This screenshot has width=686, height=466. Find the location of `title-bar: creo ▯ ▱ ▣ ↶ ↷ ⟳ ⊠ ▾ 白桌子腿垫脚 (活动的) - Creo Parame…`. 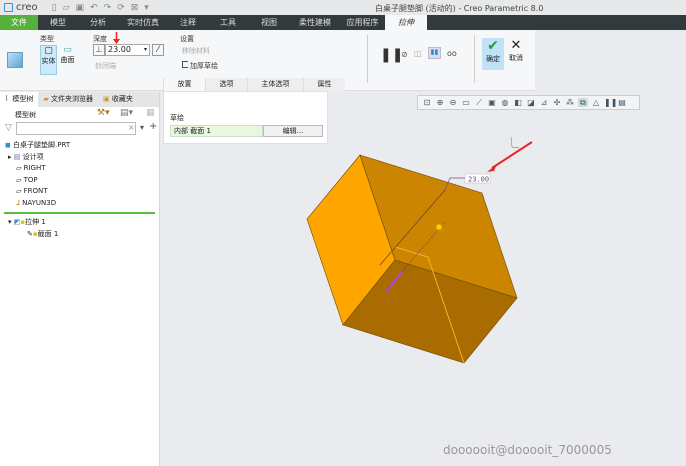

title-bar: creo ▯ ▱ ▣ ↶ ↷ ⟳ ⊠ ▾ 白桌子腿垫脚 (活动的) - Creo Parame… is located at coordinates (343, 7).